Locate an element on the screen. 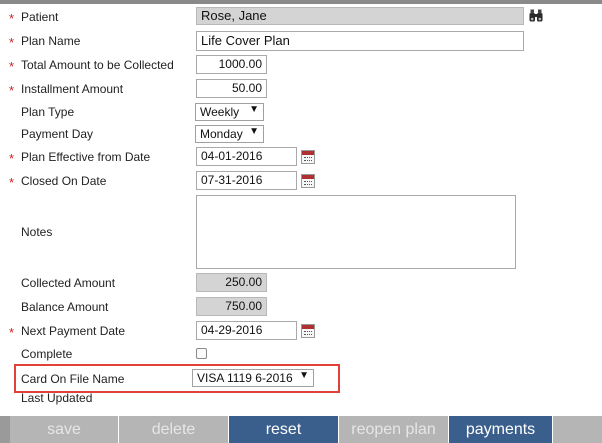 The image size is (602, 443). reset-button: reset is located at coordinates (284, 429).